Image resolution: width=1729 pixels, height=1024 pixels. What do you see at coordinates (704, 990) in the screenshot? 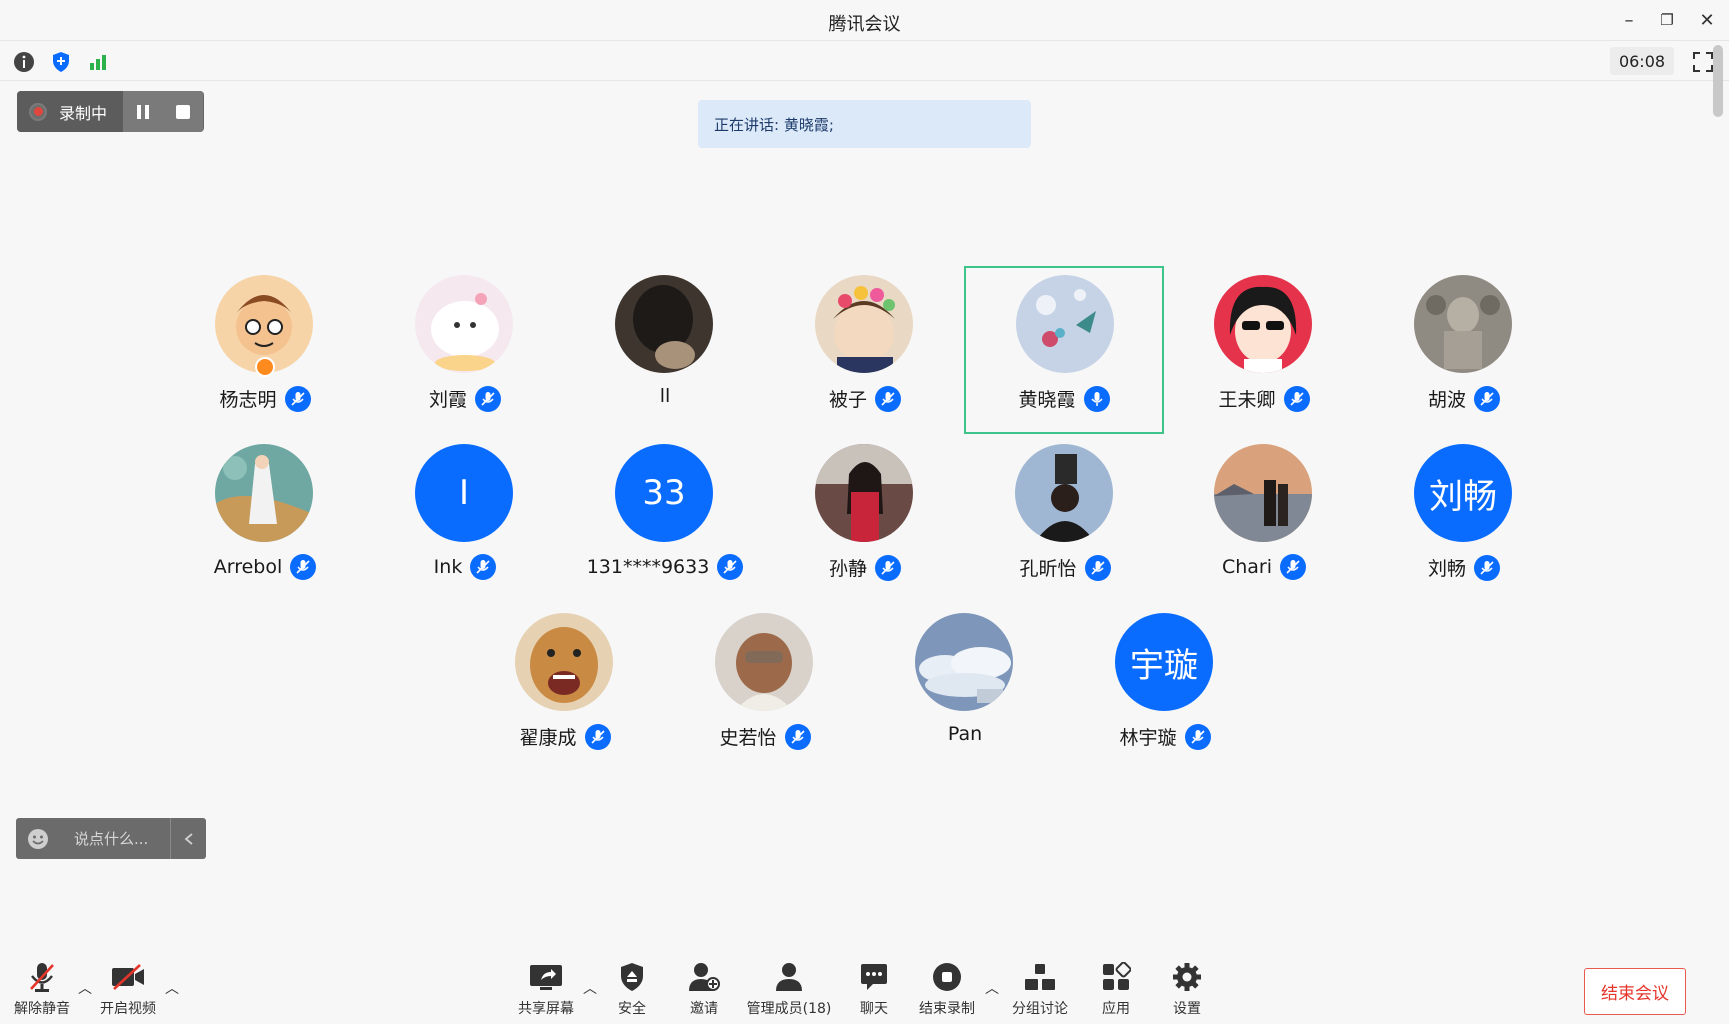
I see `invite-button: 邀请` at bounding box center [704, 990].